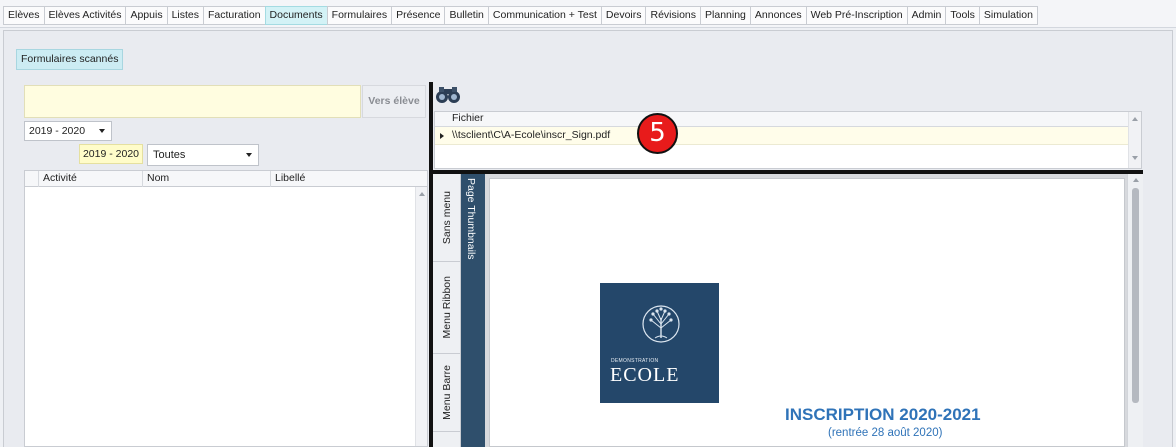 The width and height of the screenshot is (1176, 447). What do you see at coordinates (661, 324) in the screenshot?
I see `tree-emblem-icon` at bounding box center [661, 324].